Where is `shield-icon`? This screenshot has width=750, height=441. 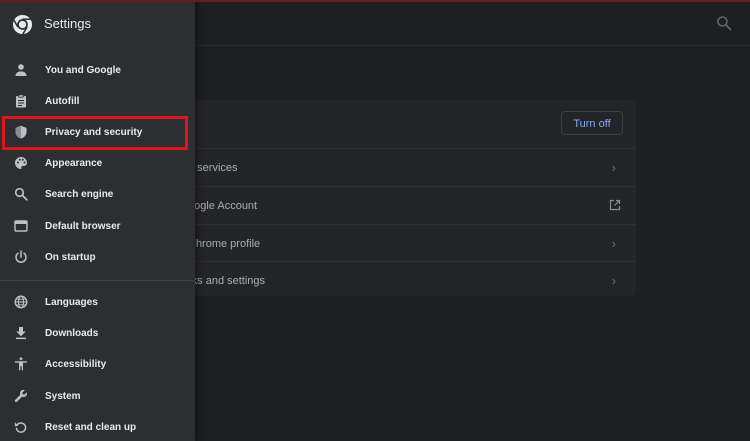
shield-icon is located at coordinates (21, 132).